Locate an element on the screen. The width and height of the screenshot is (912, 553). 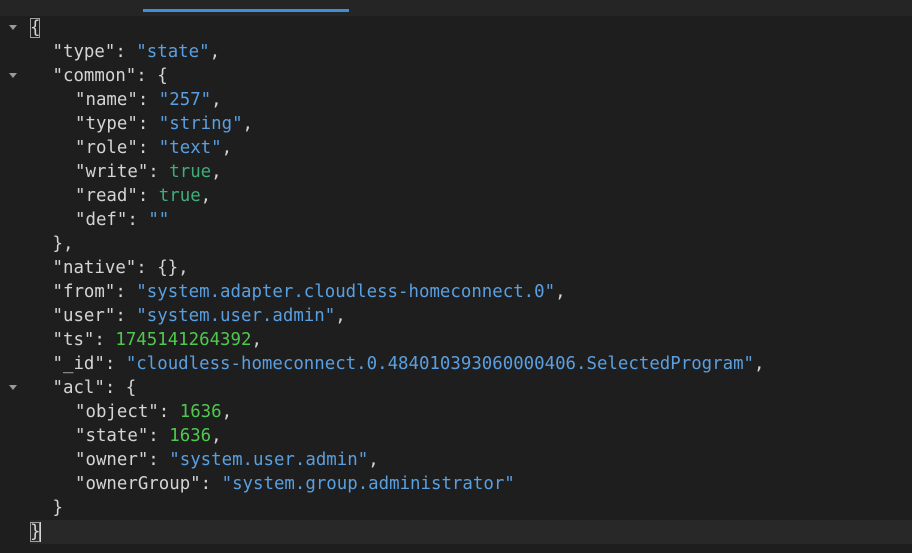
token-key: "object" is located at coordinates (117, 412).